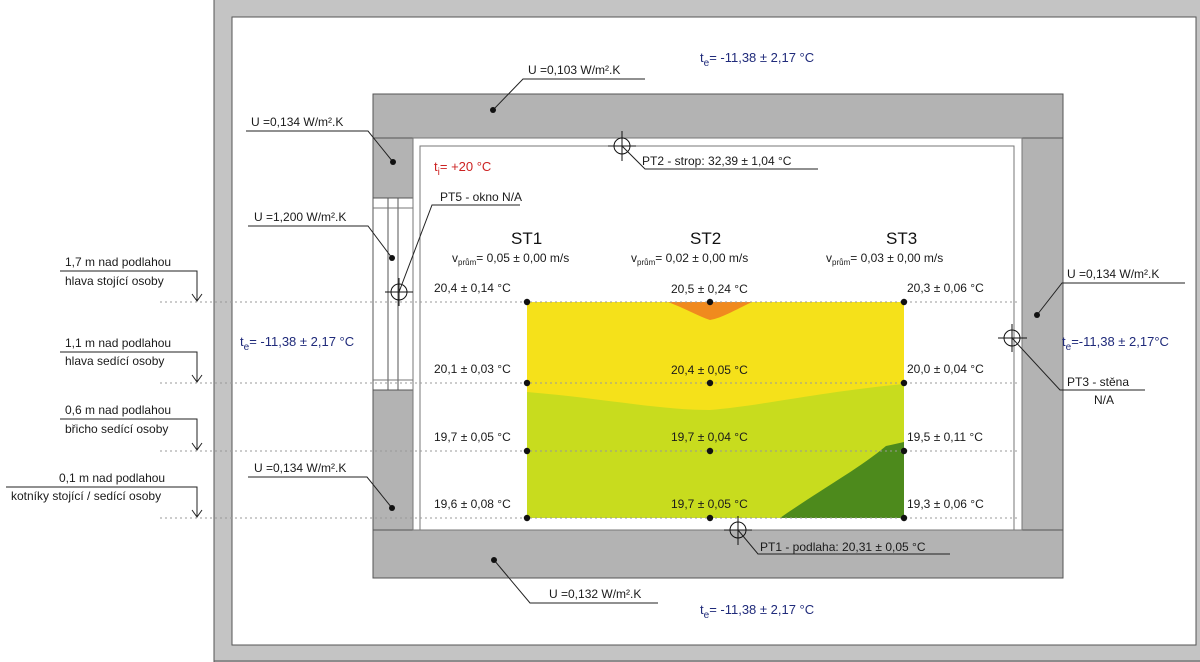  I want to click on temp-st3-3: 19,5 ± 0,11 °C, so click(945, 437).